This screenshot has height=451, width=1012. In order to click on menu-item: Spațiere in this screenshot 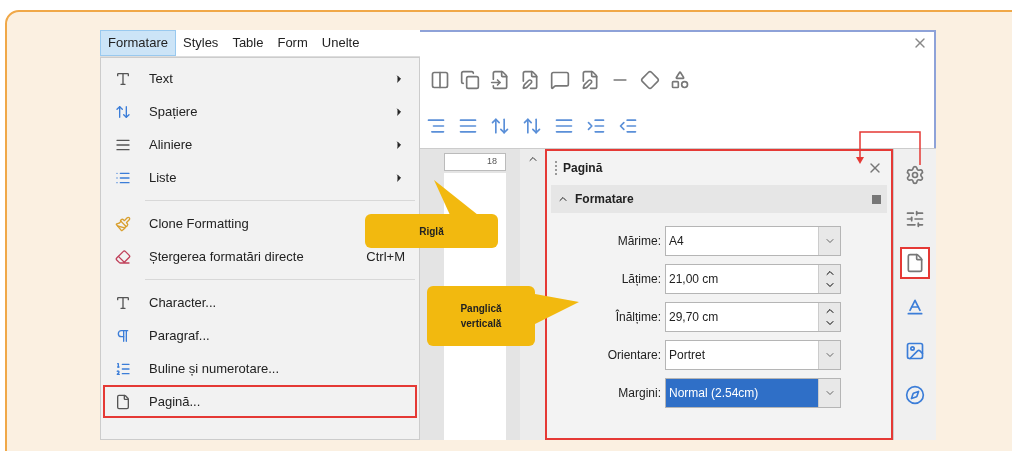, I will do `click(260, 111)`.